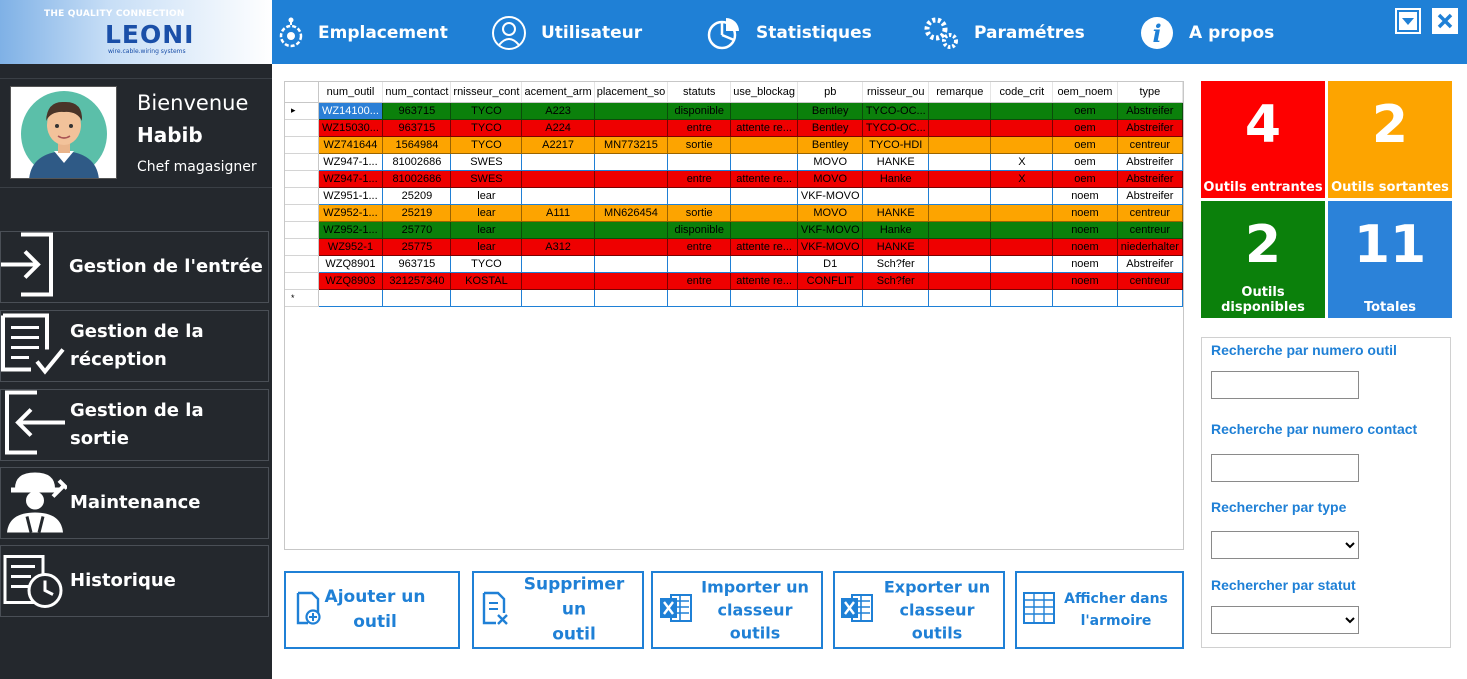  Describe the element at coordinates (302, 111) in the screenshot. I see `row-header: ▸` at that location.